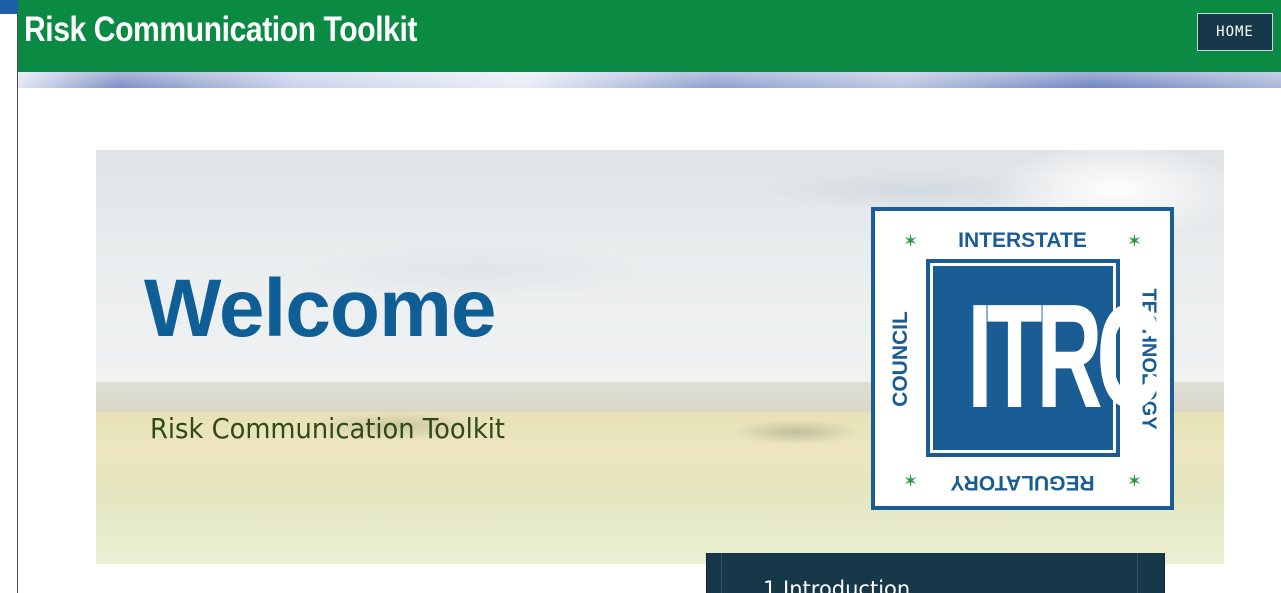 This screenshot has width=1281, height=593. Describe the element at coordinates (220, 30) in the screenshot. I see `site-title: Risk Communication Toolkit` at that location.